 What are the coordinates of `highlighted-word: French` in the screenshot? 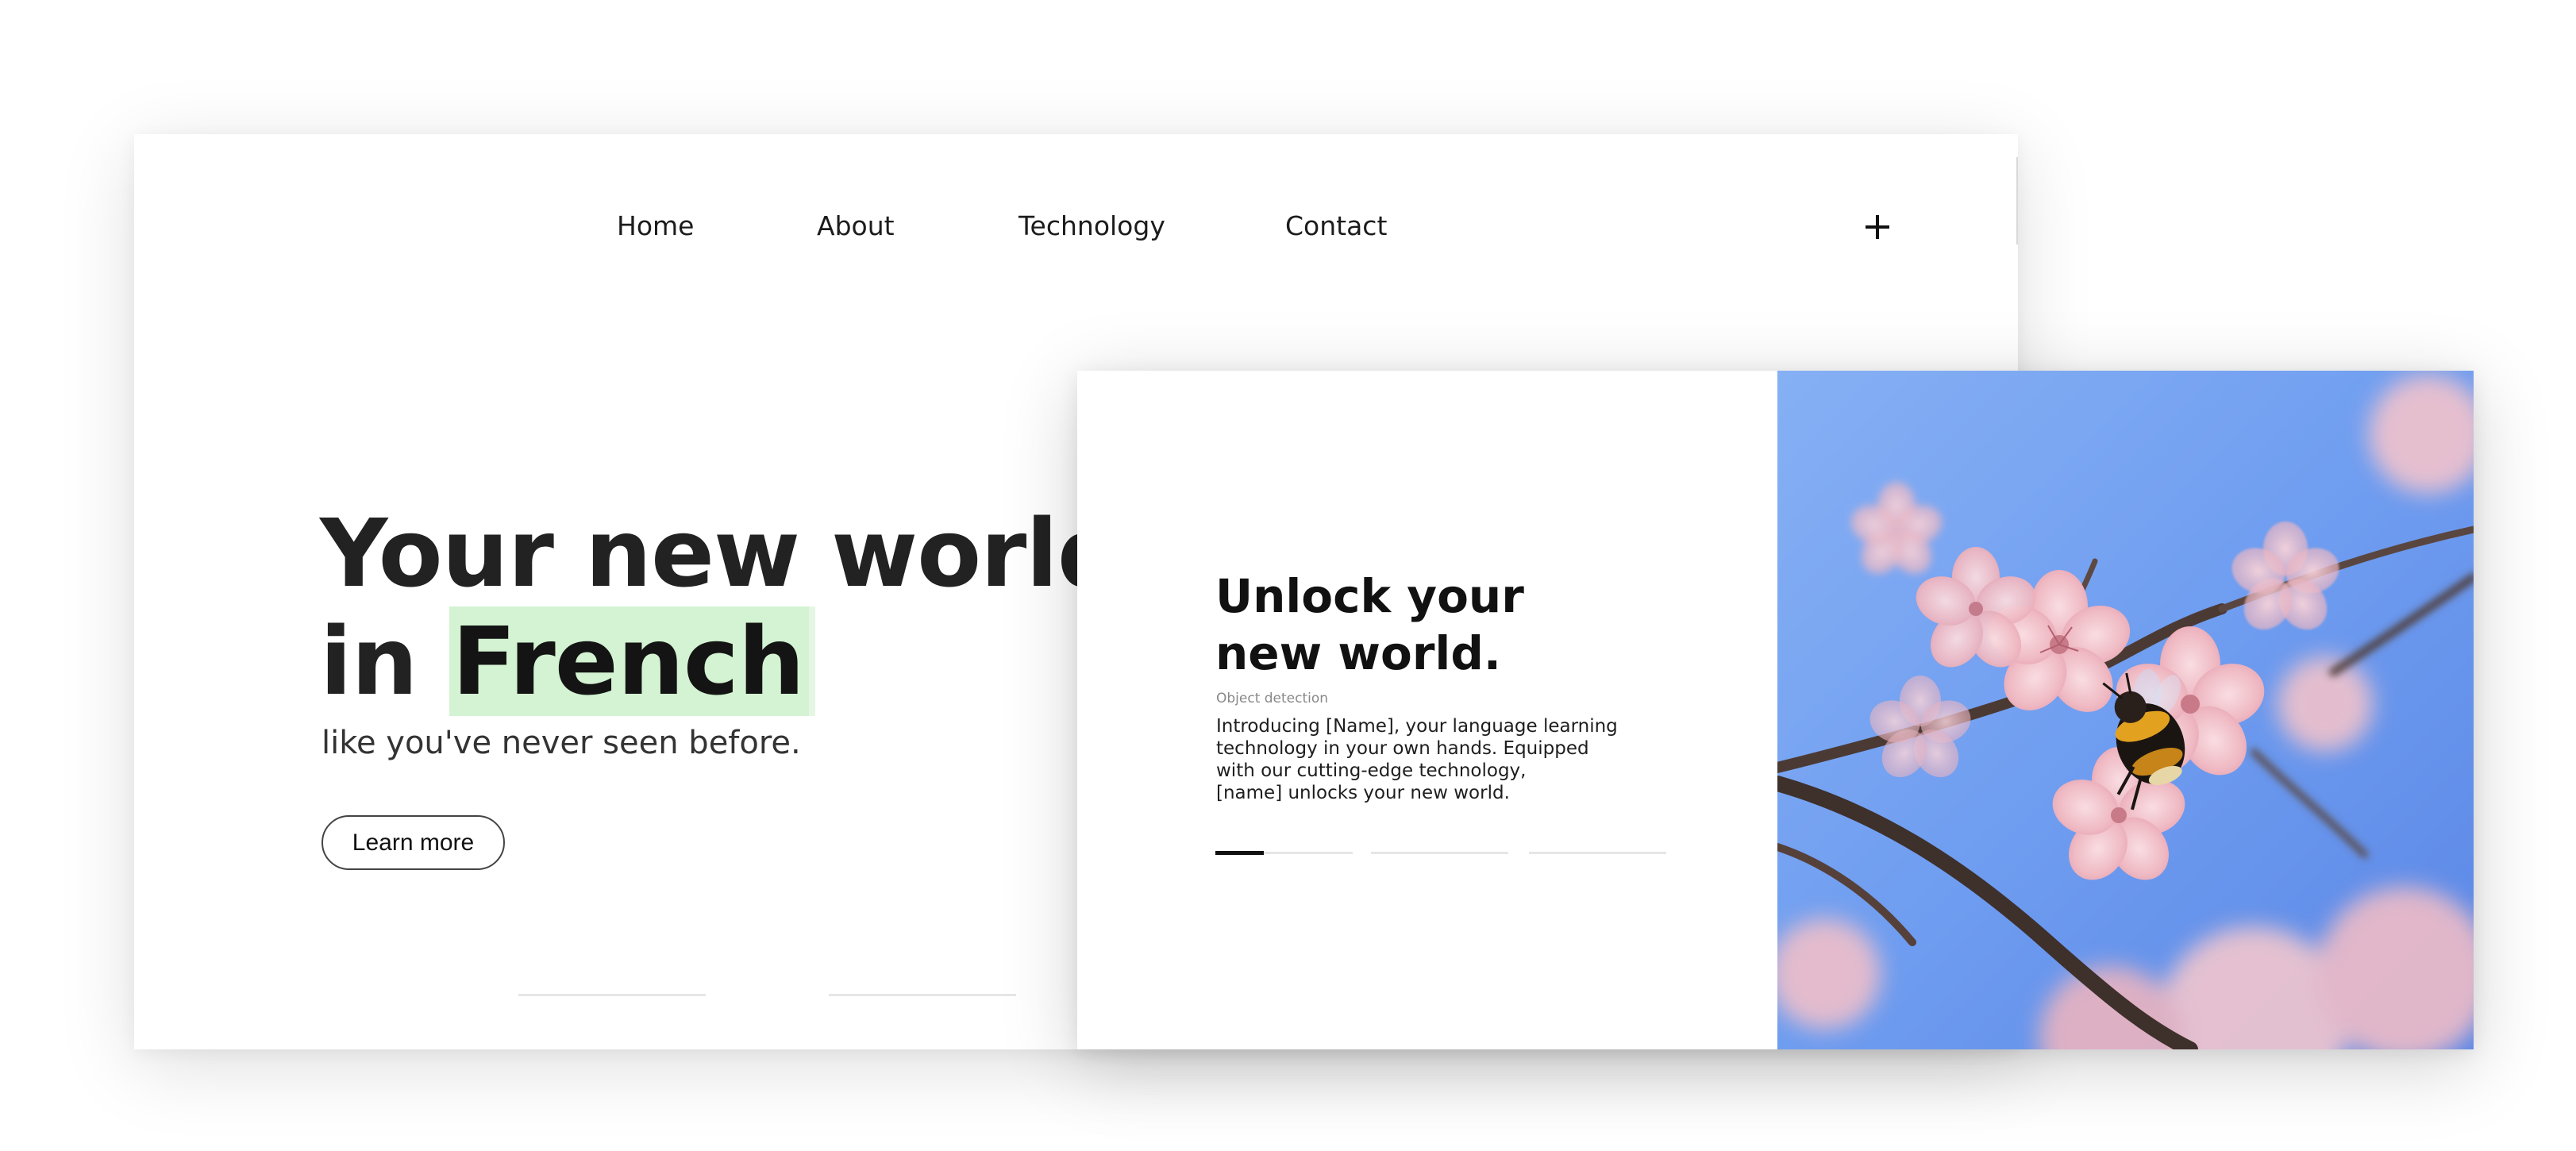 It's located at (632, 661).